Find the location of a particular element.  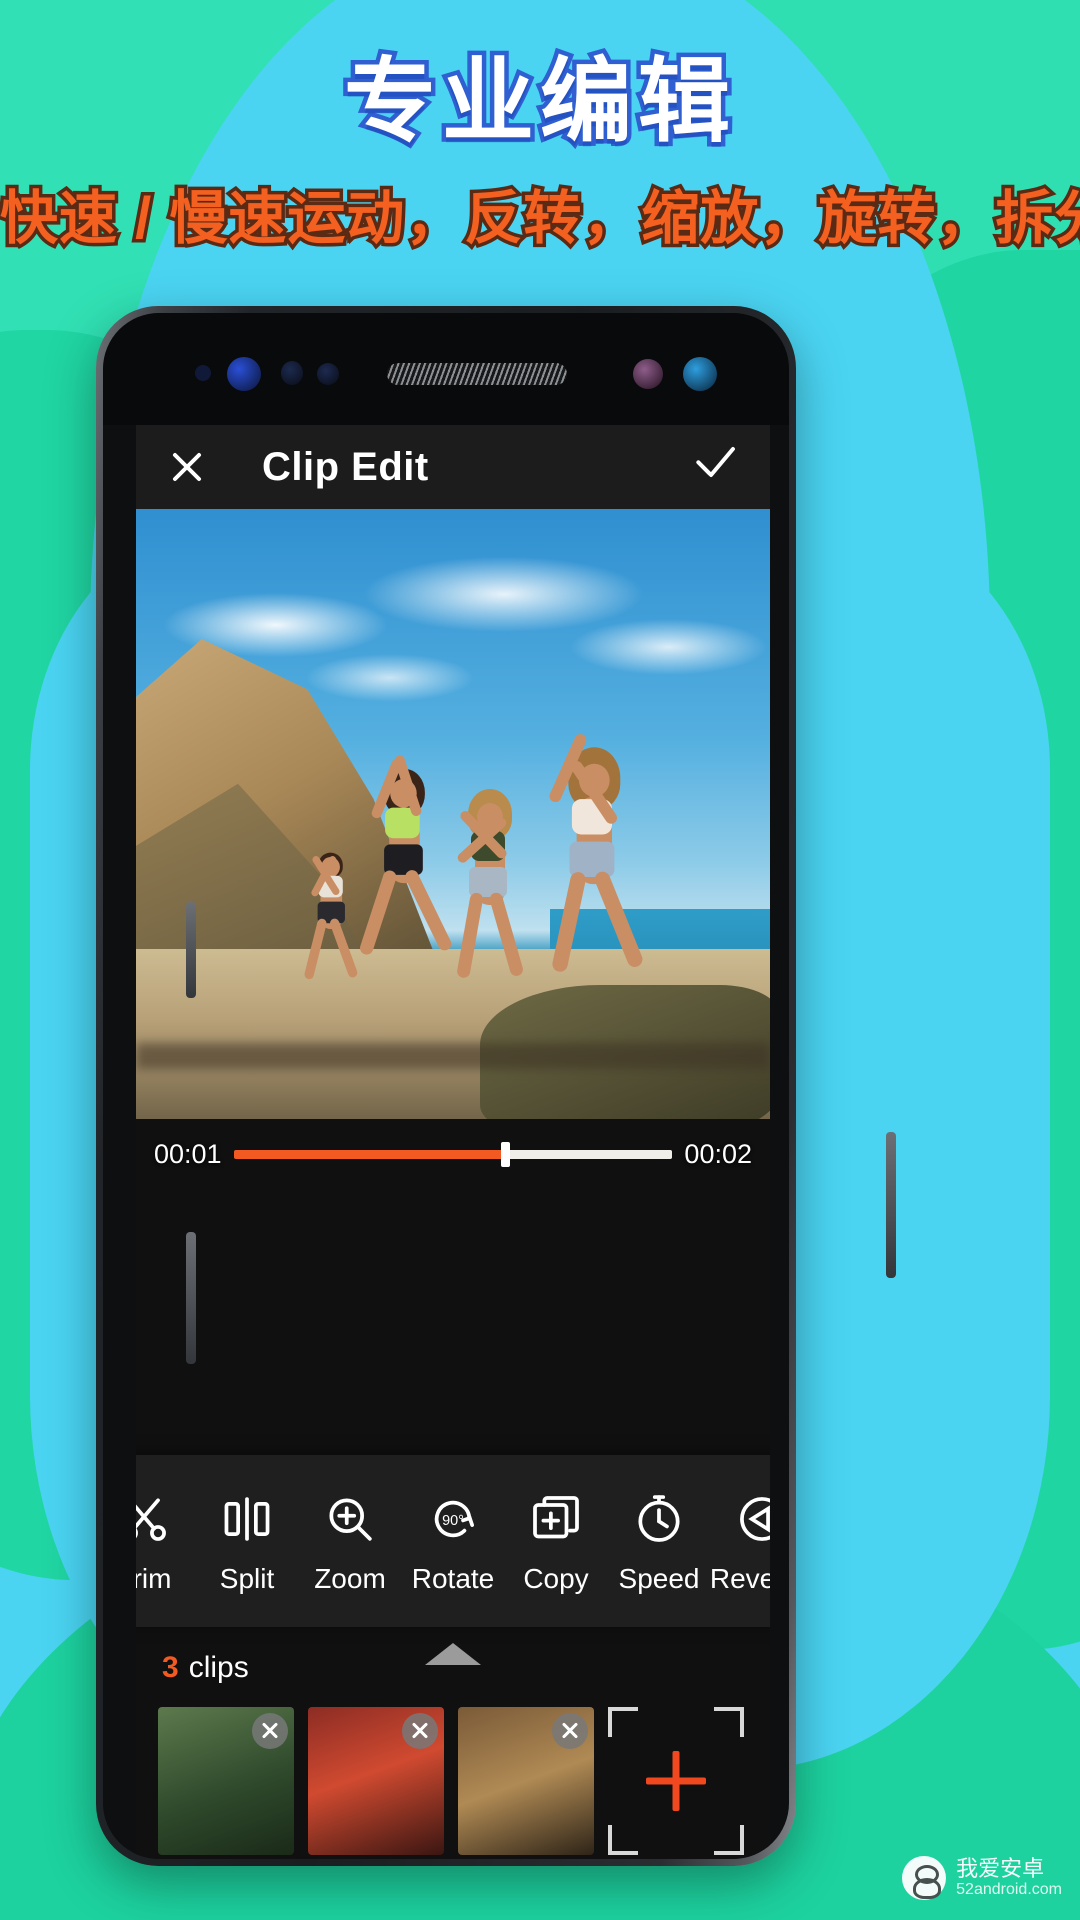

copy-plus-icon is located at coordinates (556, 1519).